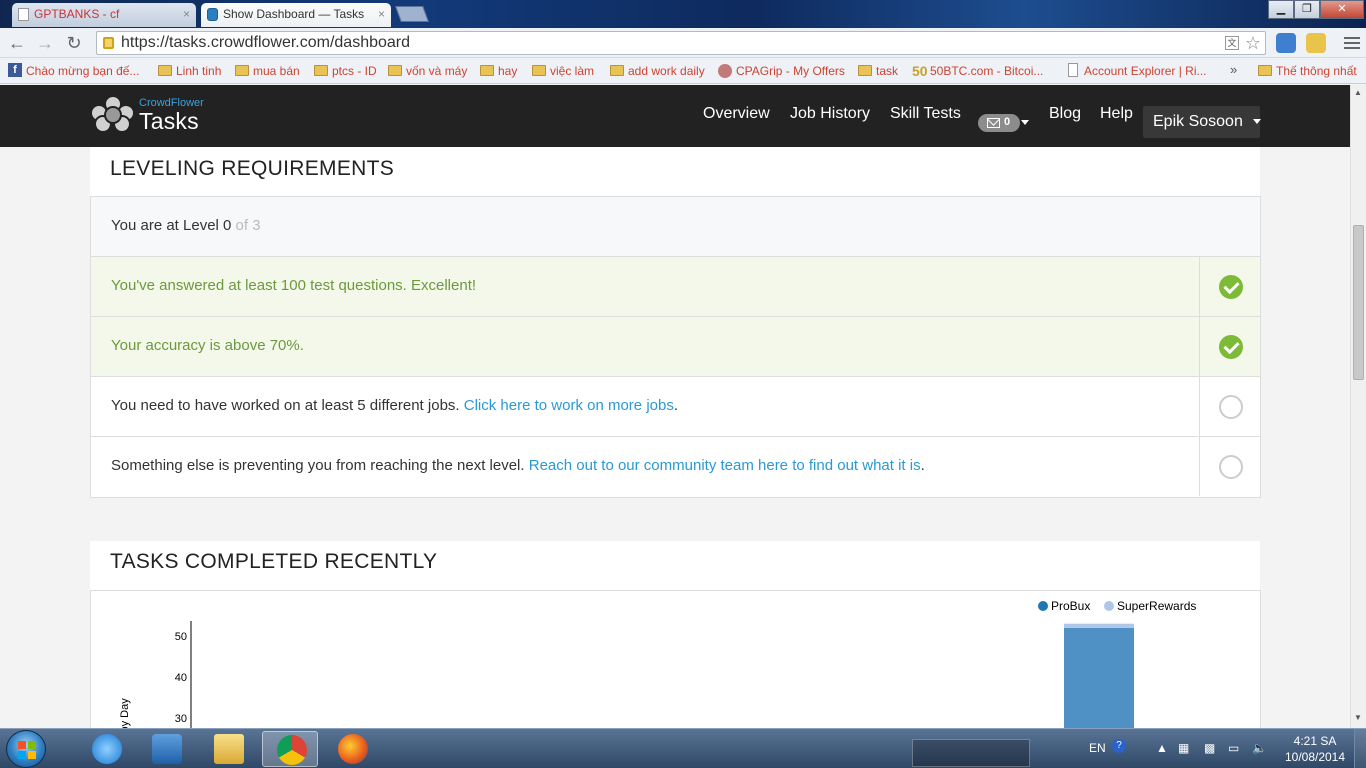  What do you see at coordinates (412, 14) in the screenshot?
I see `new-tab-button` at bounding box center [412, 14].